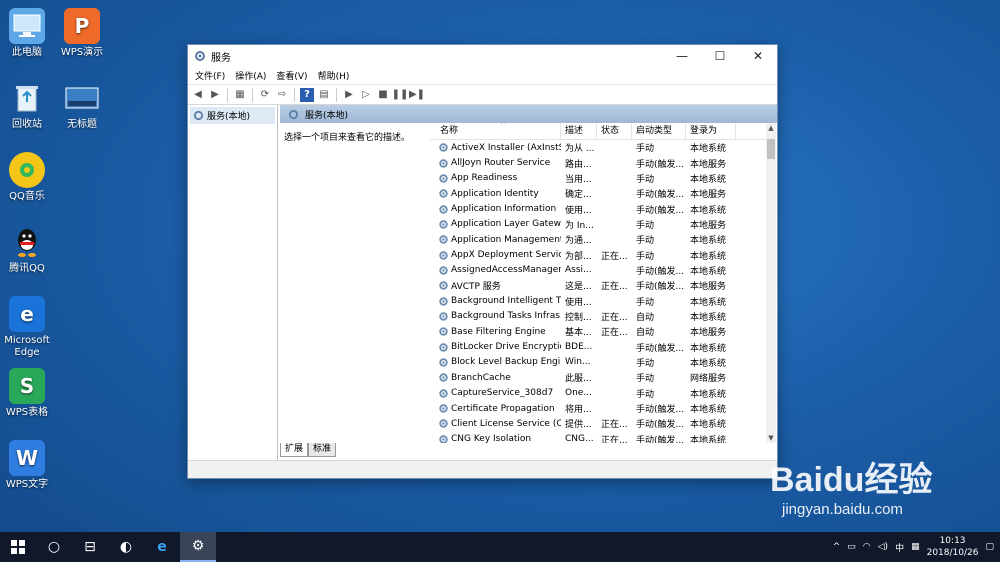  I want to click on gear-icon, so click(443, 393).